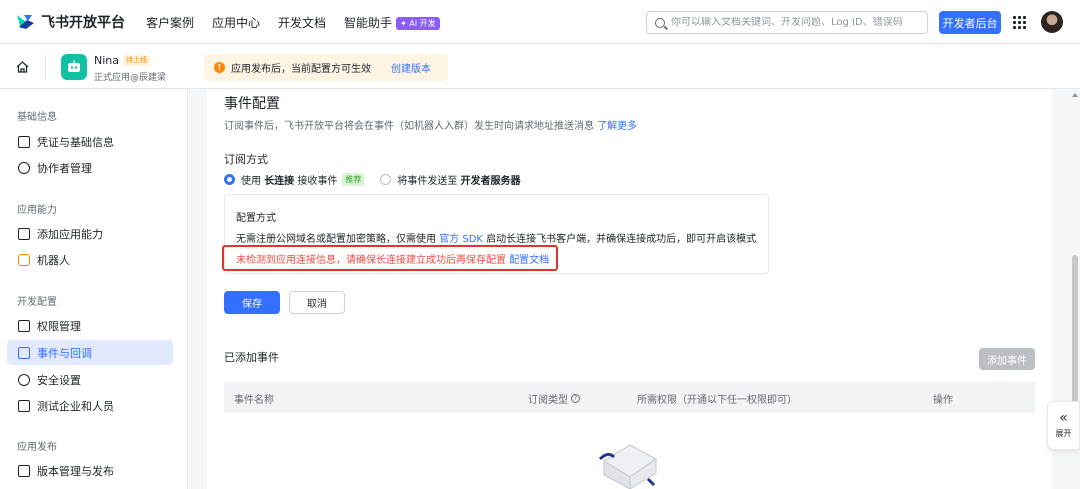 The width and height of the screenshot is (1080, 489). Describe the element at coordinates (418, 23) in the screenshot. I see `ai-badge: ✦ AI 开发` at that location.